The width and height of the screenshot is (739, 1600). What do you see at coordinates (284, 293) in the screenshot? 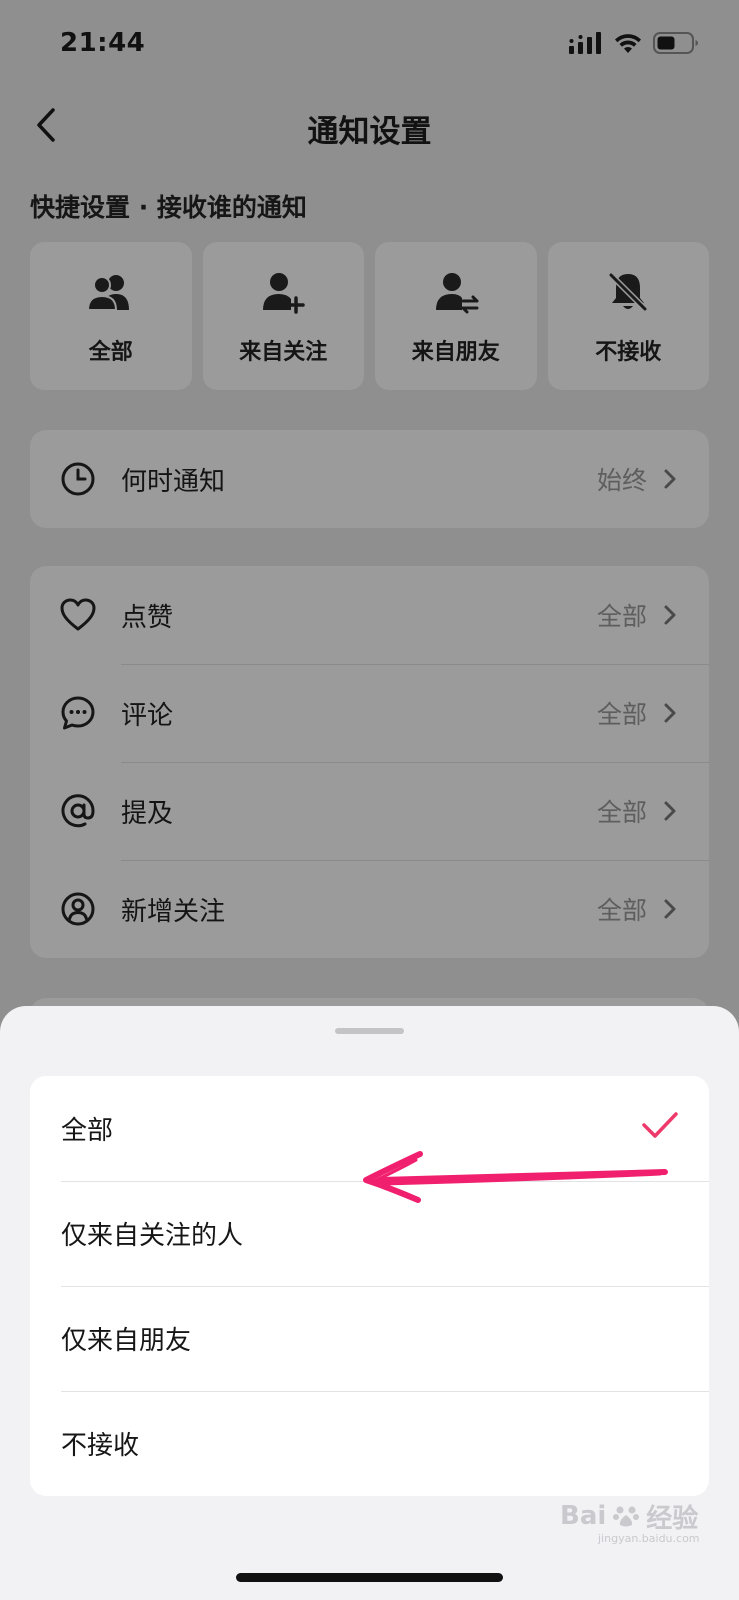
I see `person-add-icon` at bounding box center [284, 293].